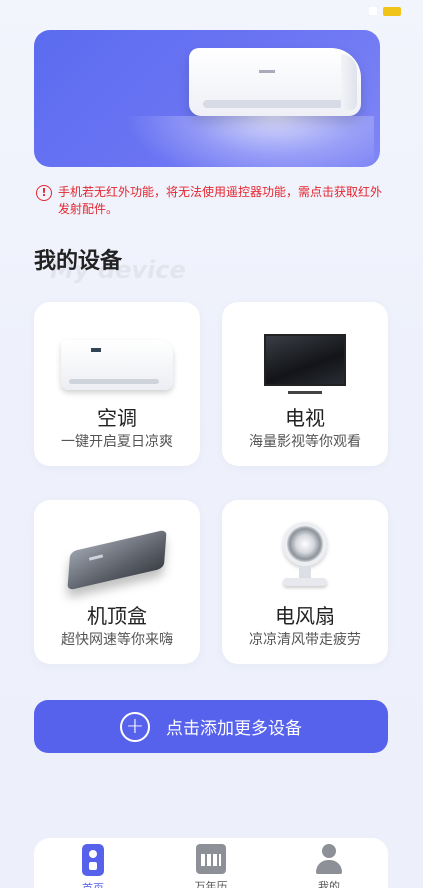 The height and width of the screenshot is (888, 423). What do you see at coordinates (275, 82) in the screenshot?
I see `air-conditioner-image` at bounding box center [275, 82].